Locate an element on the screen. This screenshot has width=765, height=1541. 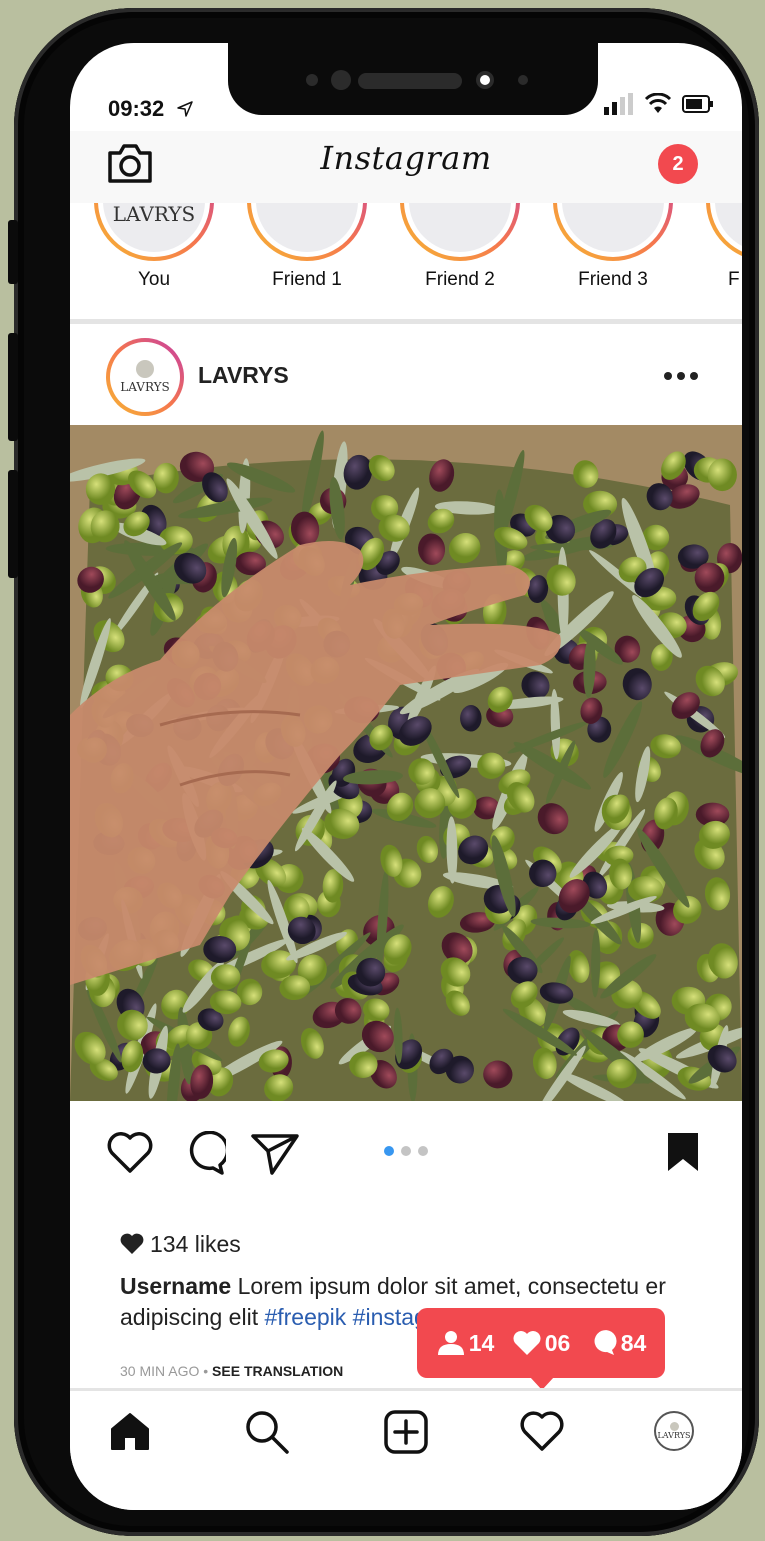
heart-icon is located at coordinates (130, 1152).